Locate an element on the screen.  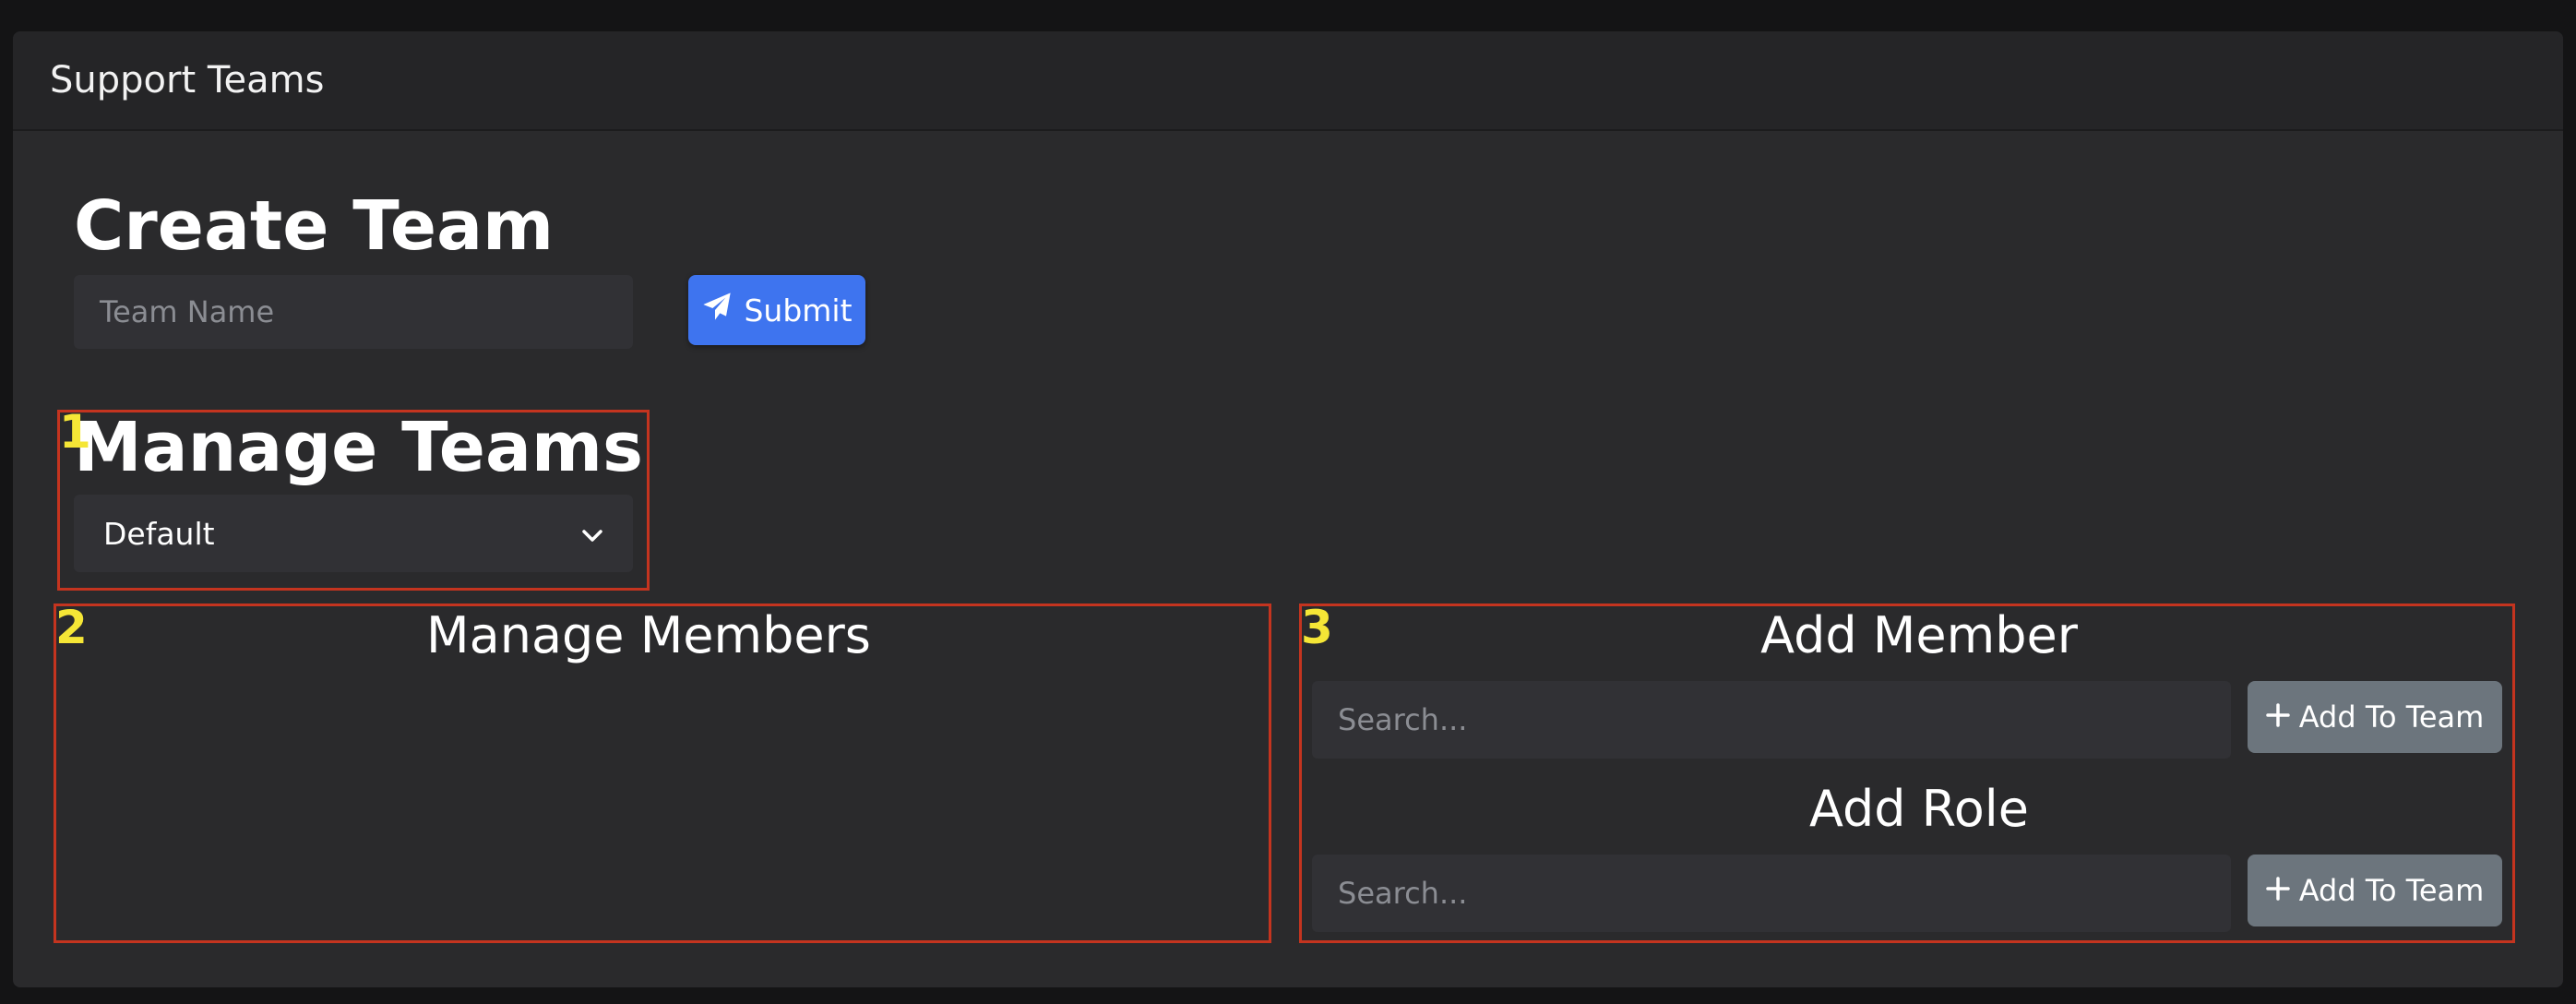
create-team-heading: Create Team is located at coordinates (314, 226).